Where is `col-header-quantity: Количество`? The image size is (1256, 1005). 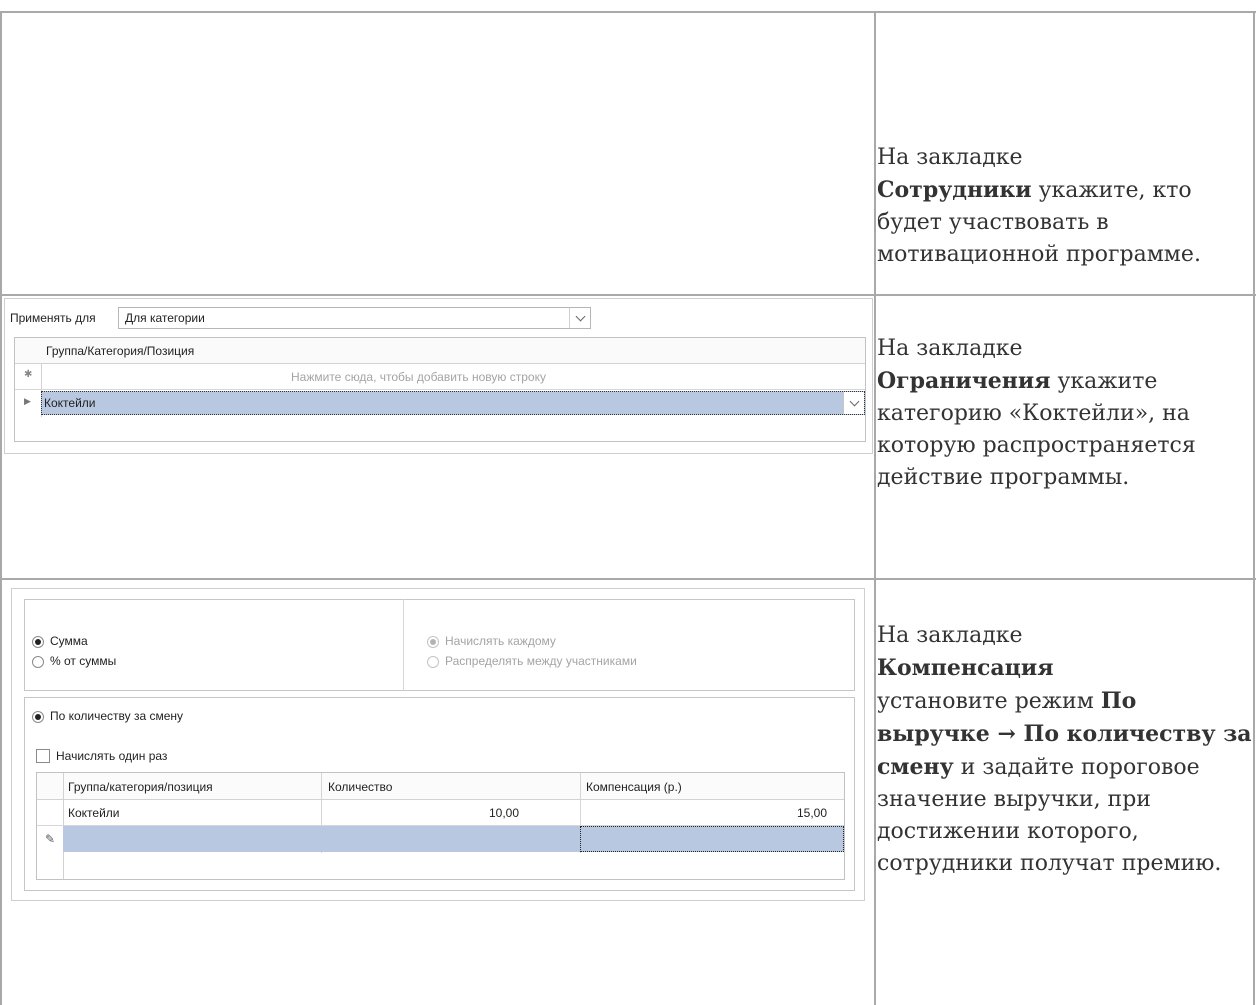 col-header-quantity: Количество is located at coordinates (360, 787).